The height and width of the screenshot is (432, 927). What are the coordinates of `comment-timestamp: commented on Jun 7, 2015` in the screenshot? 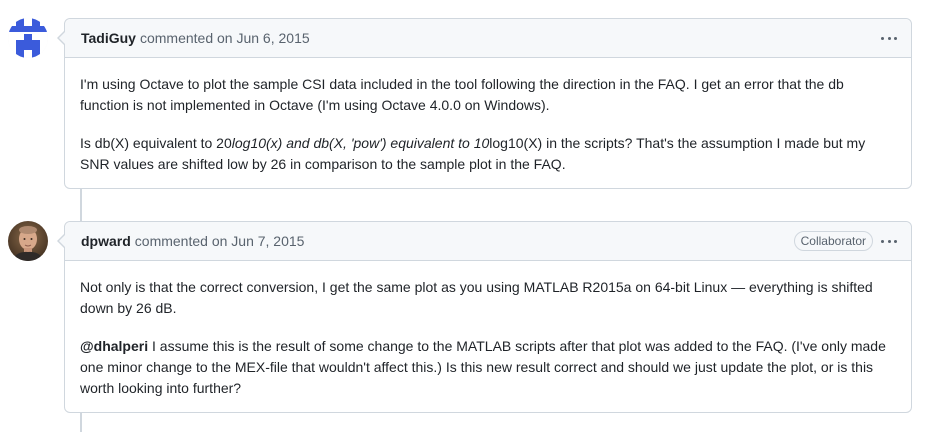 It's located at (220, 241).